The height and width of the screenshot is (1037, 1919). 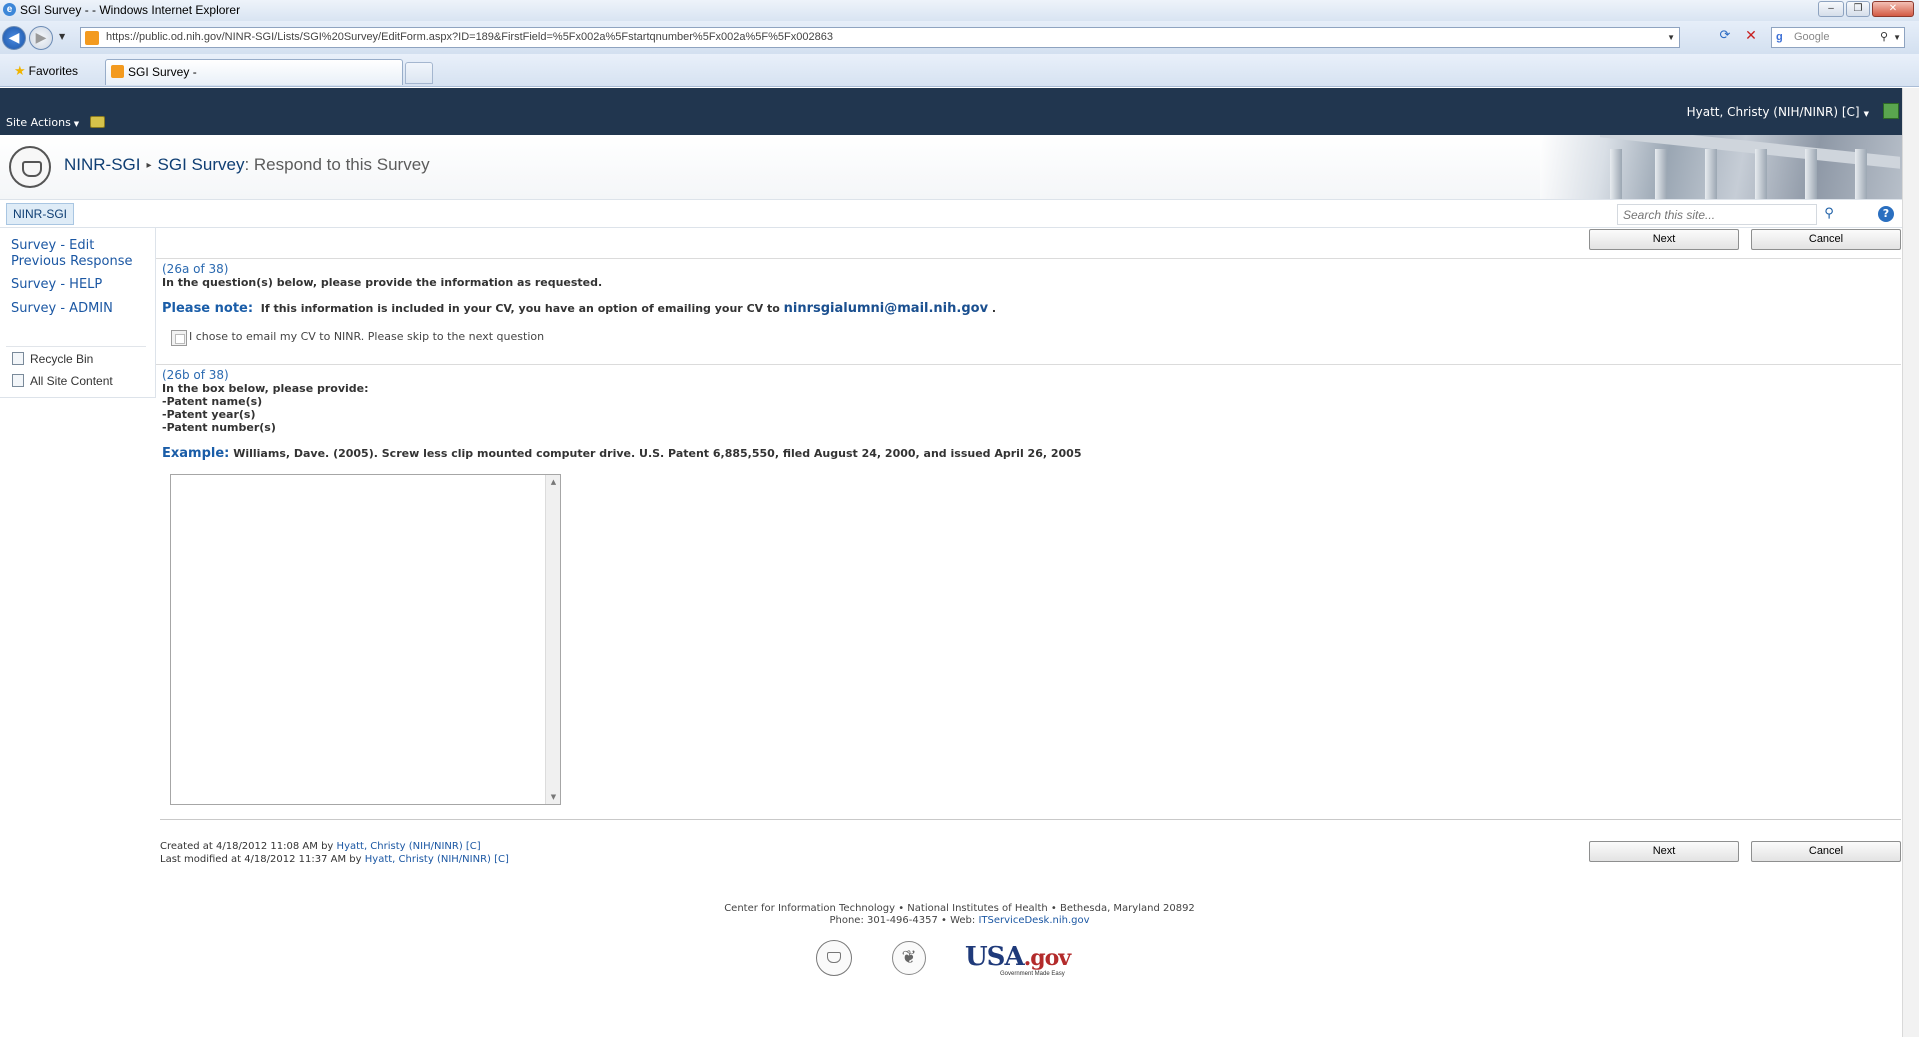 What do you see at coordinates (1831, 9) in the screenshot?
I see `minimize-button: –` at bounding box center [1831, 9].